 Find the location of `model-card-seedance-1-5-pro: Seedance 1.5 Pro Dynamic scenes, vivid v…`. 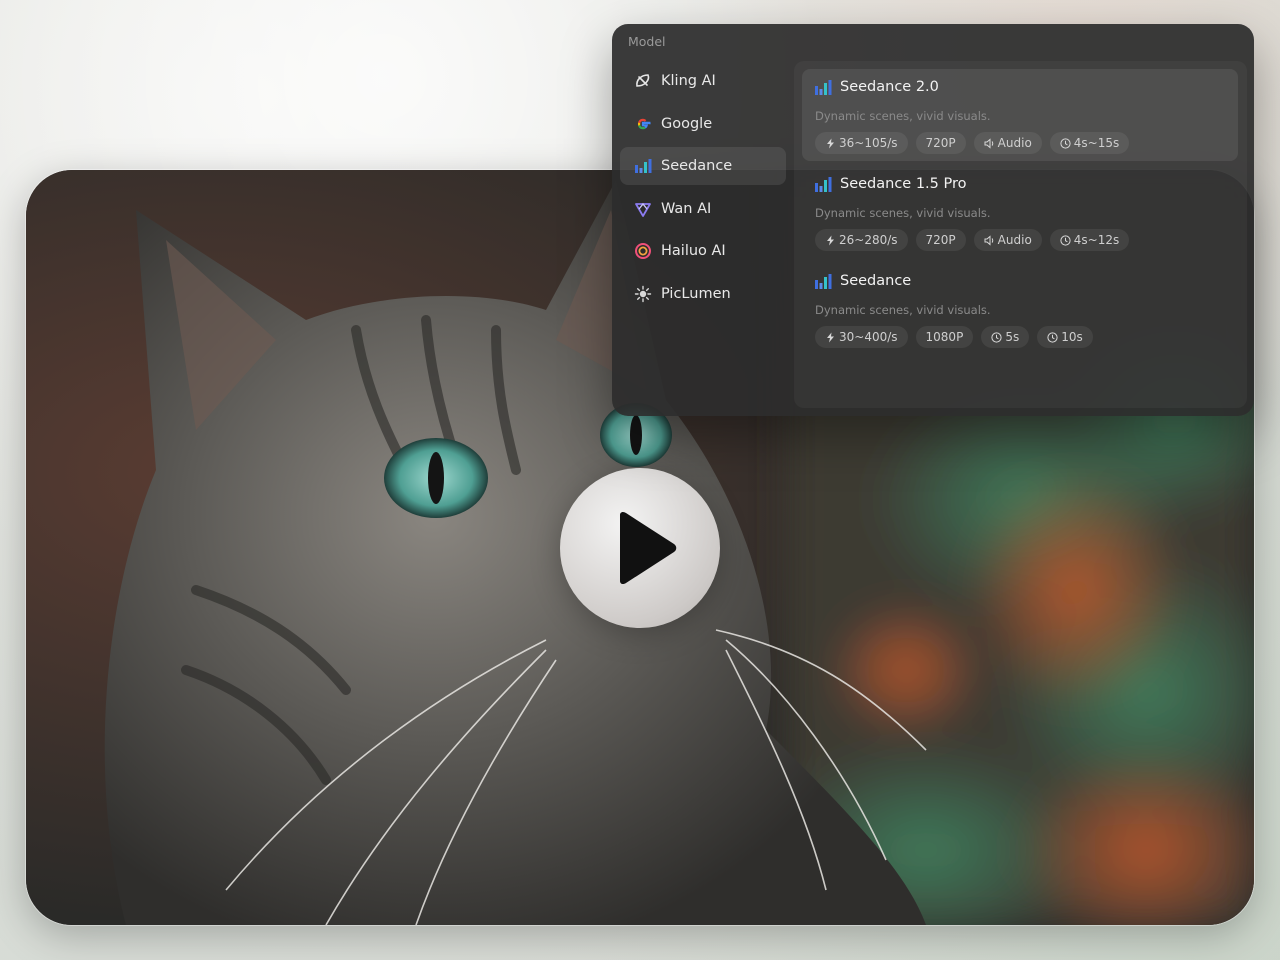

model-card-seedance-1-5-pro: Seedance 1.5 Pro Dynamic scenes, vivid v… is located at coordinates (1020, 212).